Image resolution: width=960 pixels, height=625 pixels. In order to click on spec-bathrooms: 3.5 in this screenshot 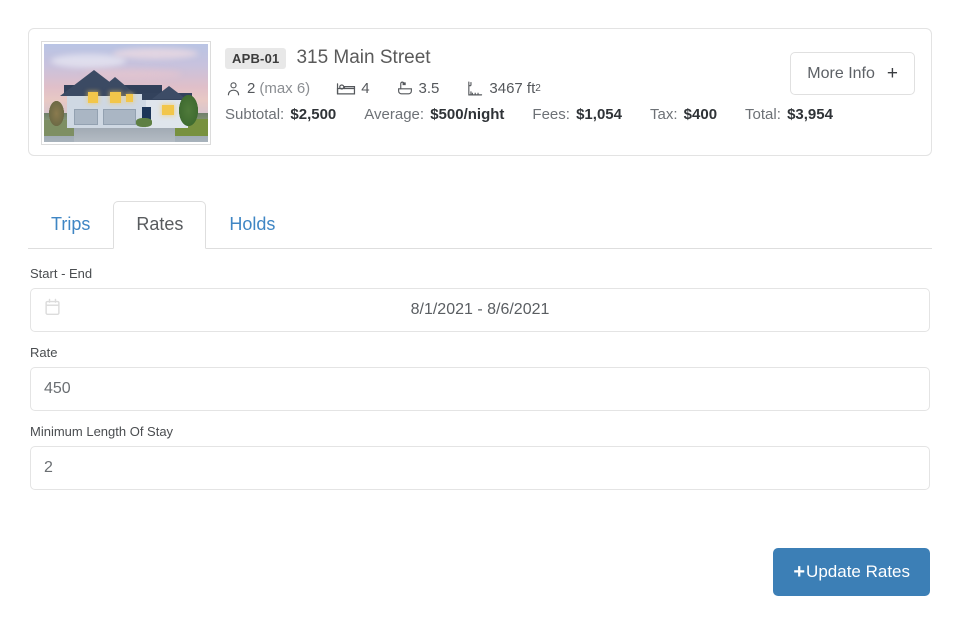, I will do `click(418, 88)`.